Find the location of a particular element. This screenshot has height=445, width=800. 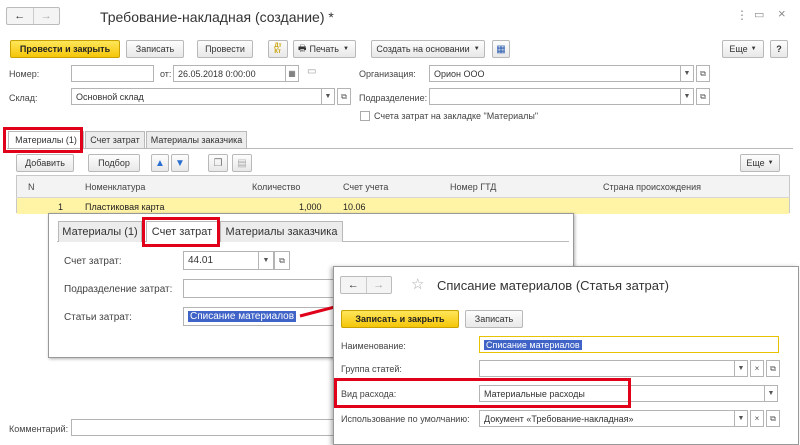

default-usage-open-icon: ⧉ is located at coordinates (773, 418).